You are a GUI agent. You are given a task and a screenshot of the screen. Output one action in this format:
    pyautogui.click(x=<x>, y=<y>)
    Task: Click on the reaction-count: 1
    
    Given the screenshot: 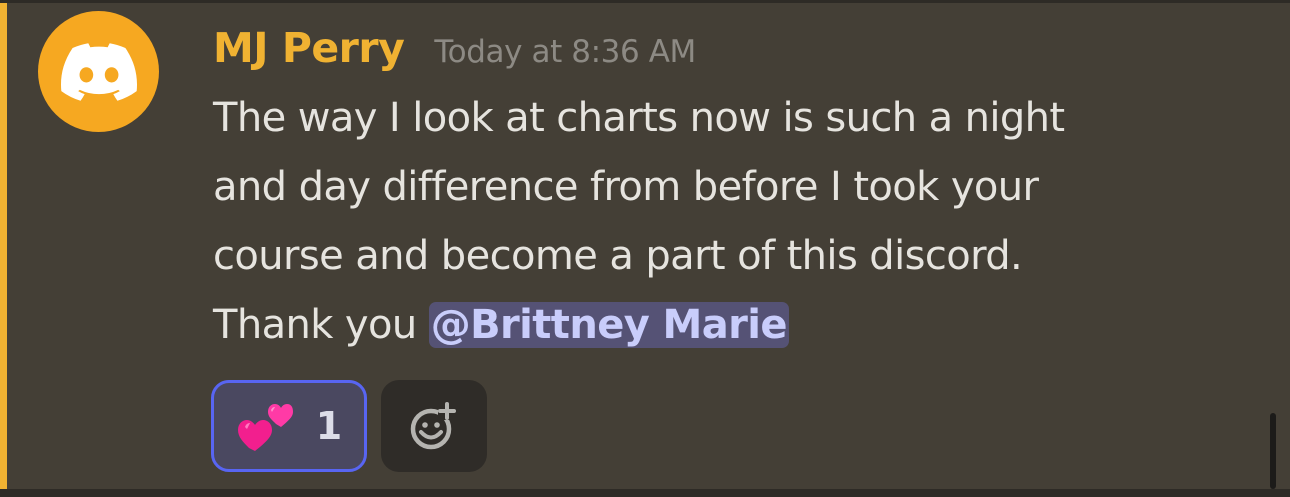 What is the action you would take?
    pyautogui.click(x=329, y=426)
    